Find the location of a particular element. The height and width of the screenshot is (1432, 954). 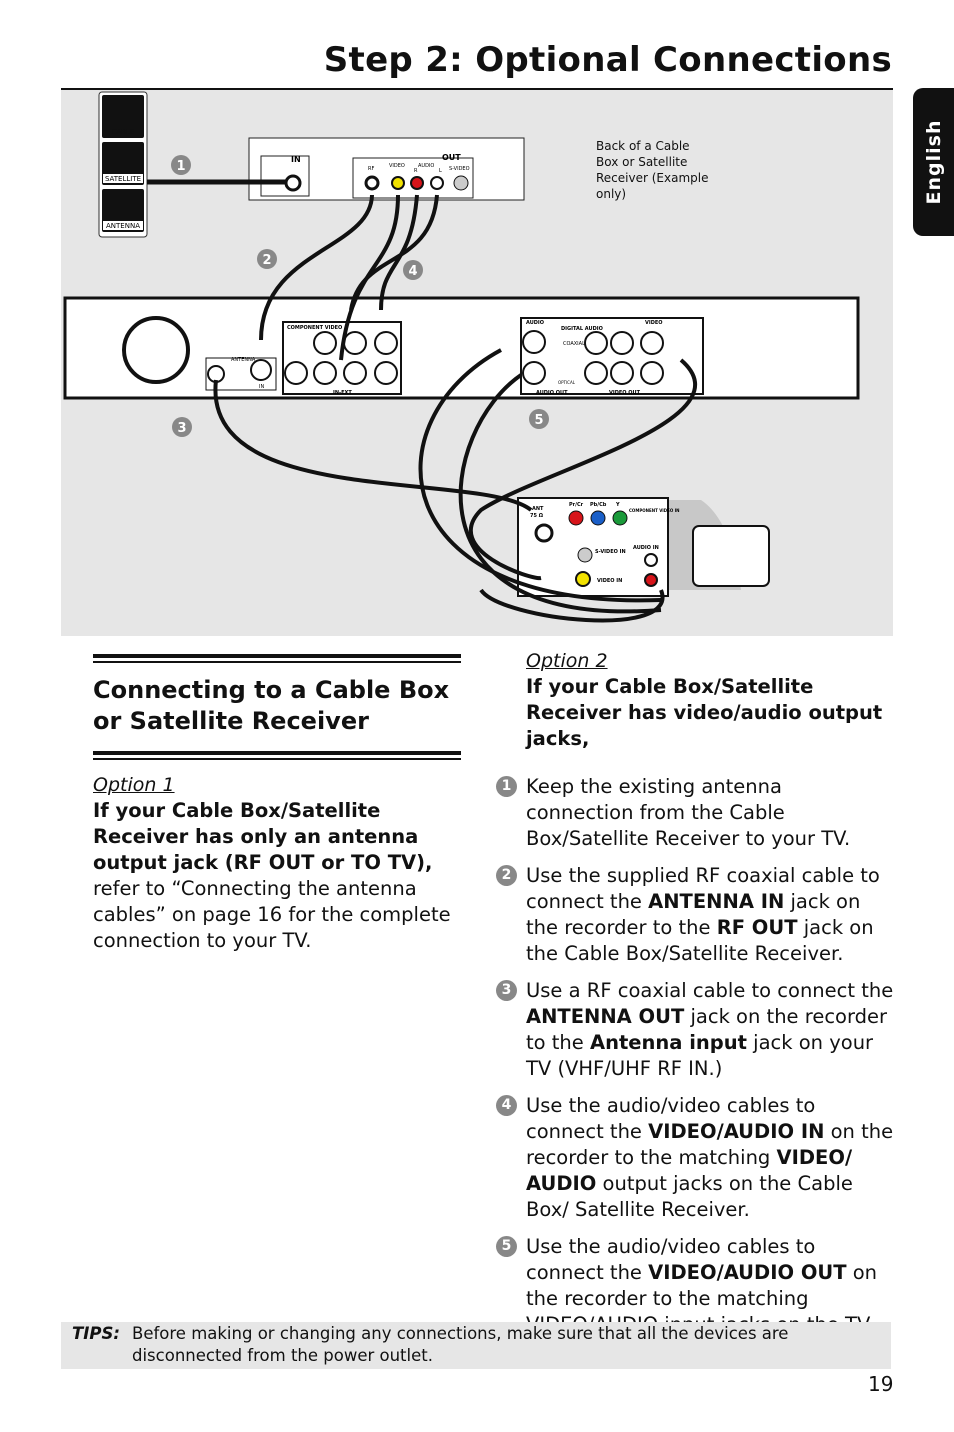

svg-text: 4 is located at coordinates (412, 271).